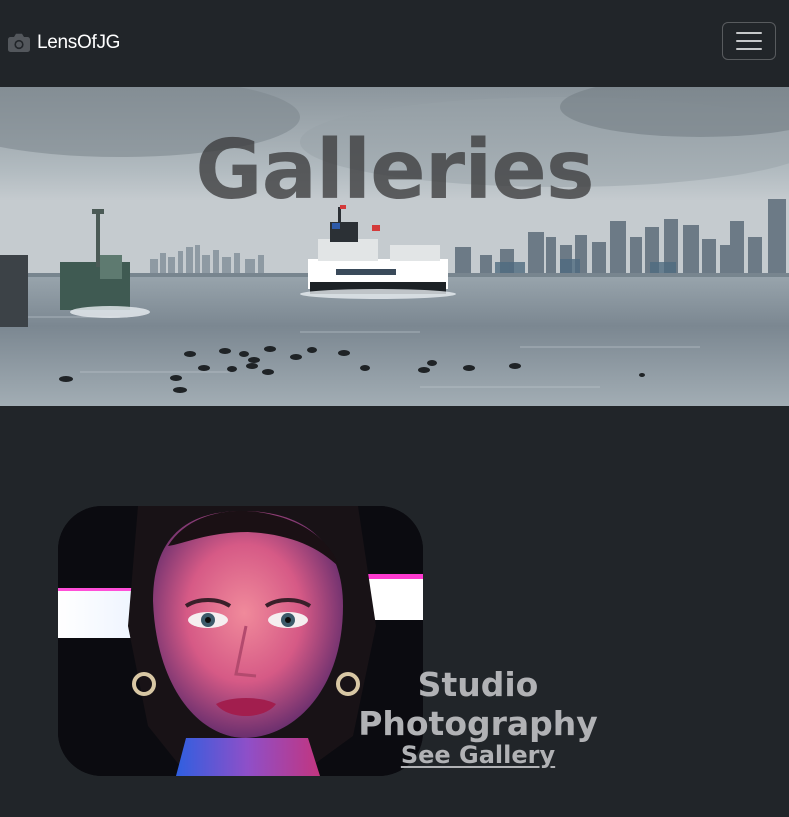  Describe the element at coordinates (394, 43) in the screenshot. I see `navbar: LensOfJG` at that location.